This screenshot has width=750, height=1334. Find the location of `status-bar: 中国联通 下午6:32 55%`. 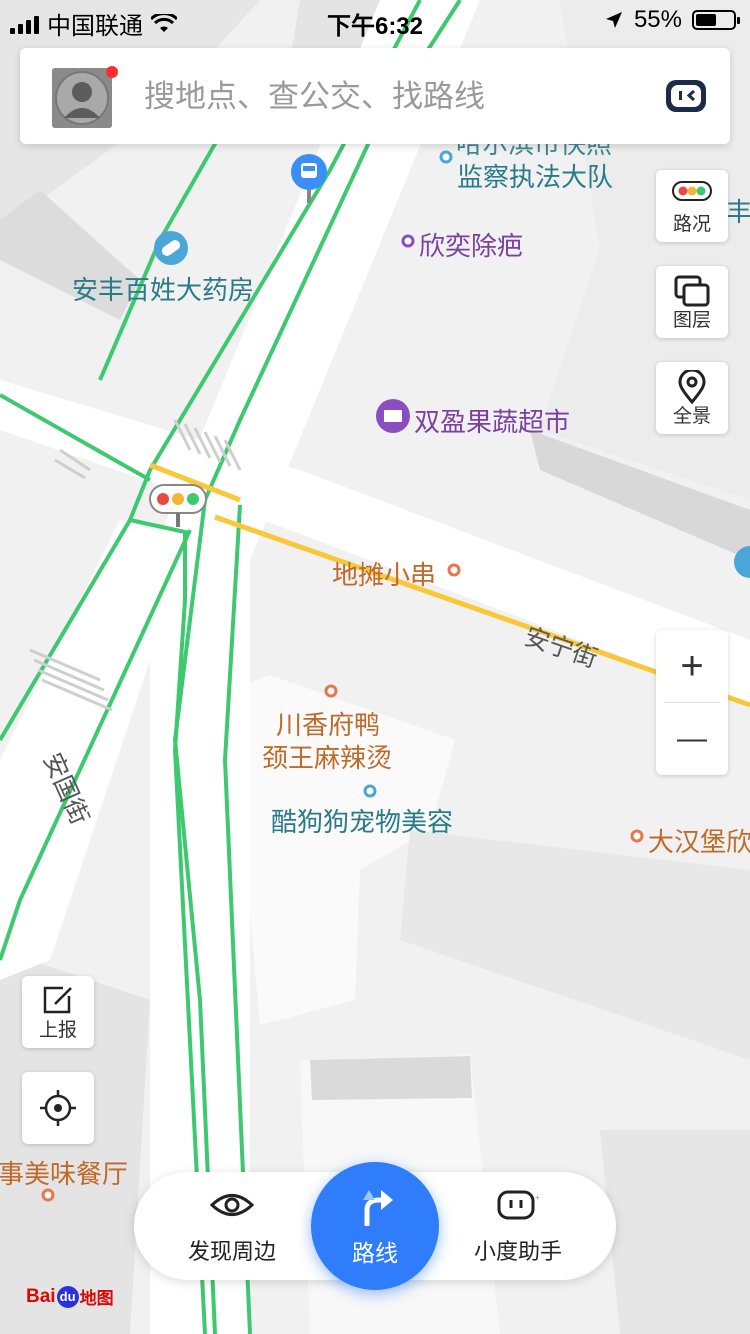

status-bar: 中国联通 下午6:32 55% is located at coordinates (375, 20).